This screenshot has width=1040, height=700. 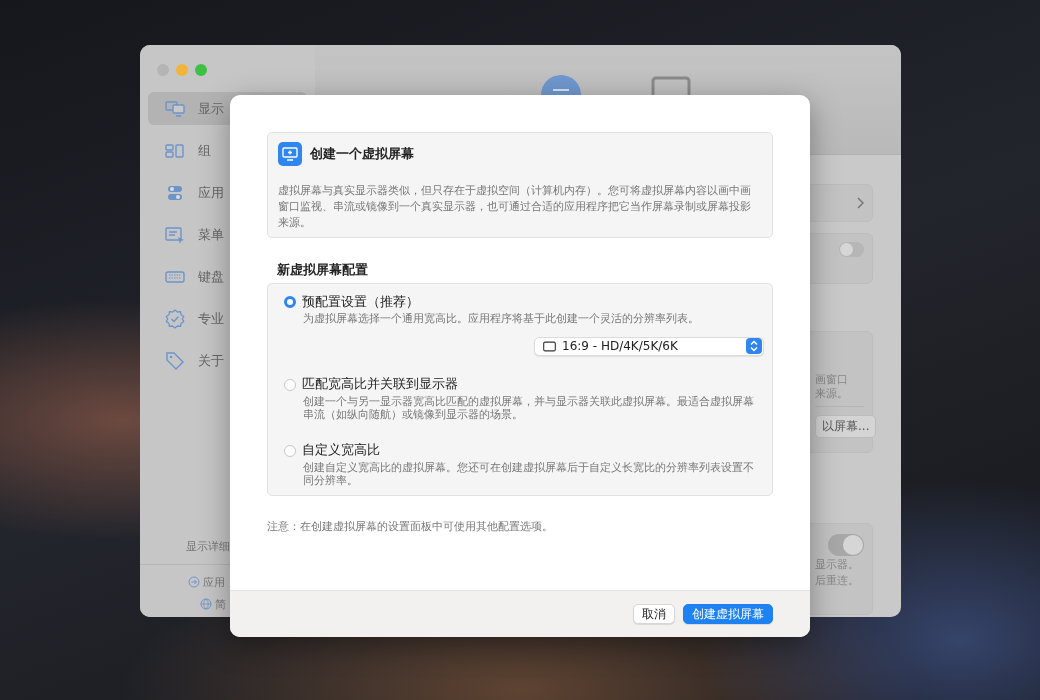 What do you see at coordinates (175, 108) in the screenshot?
I see `monitors-icon` at bounding box center [175, 108].